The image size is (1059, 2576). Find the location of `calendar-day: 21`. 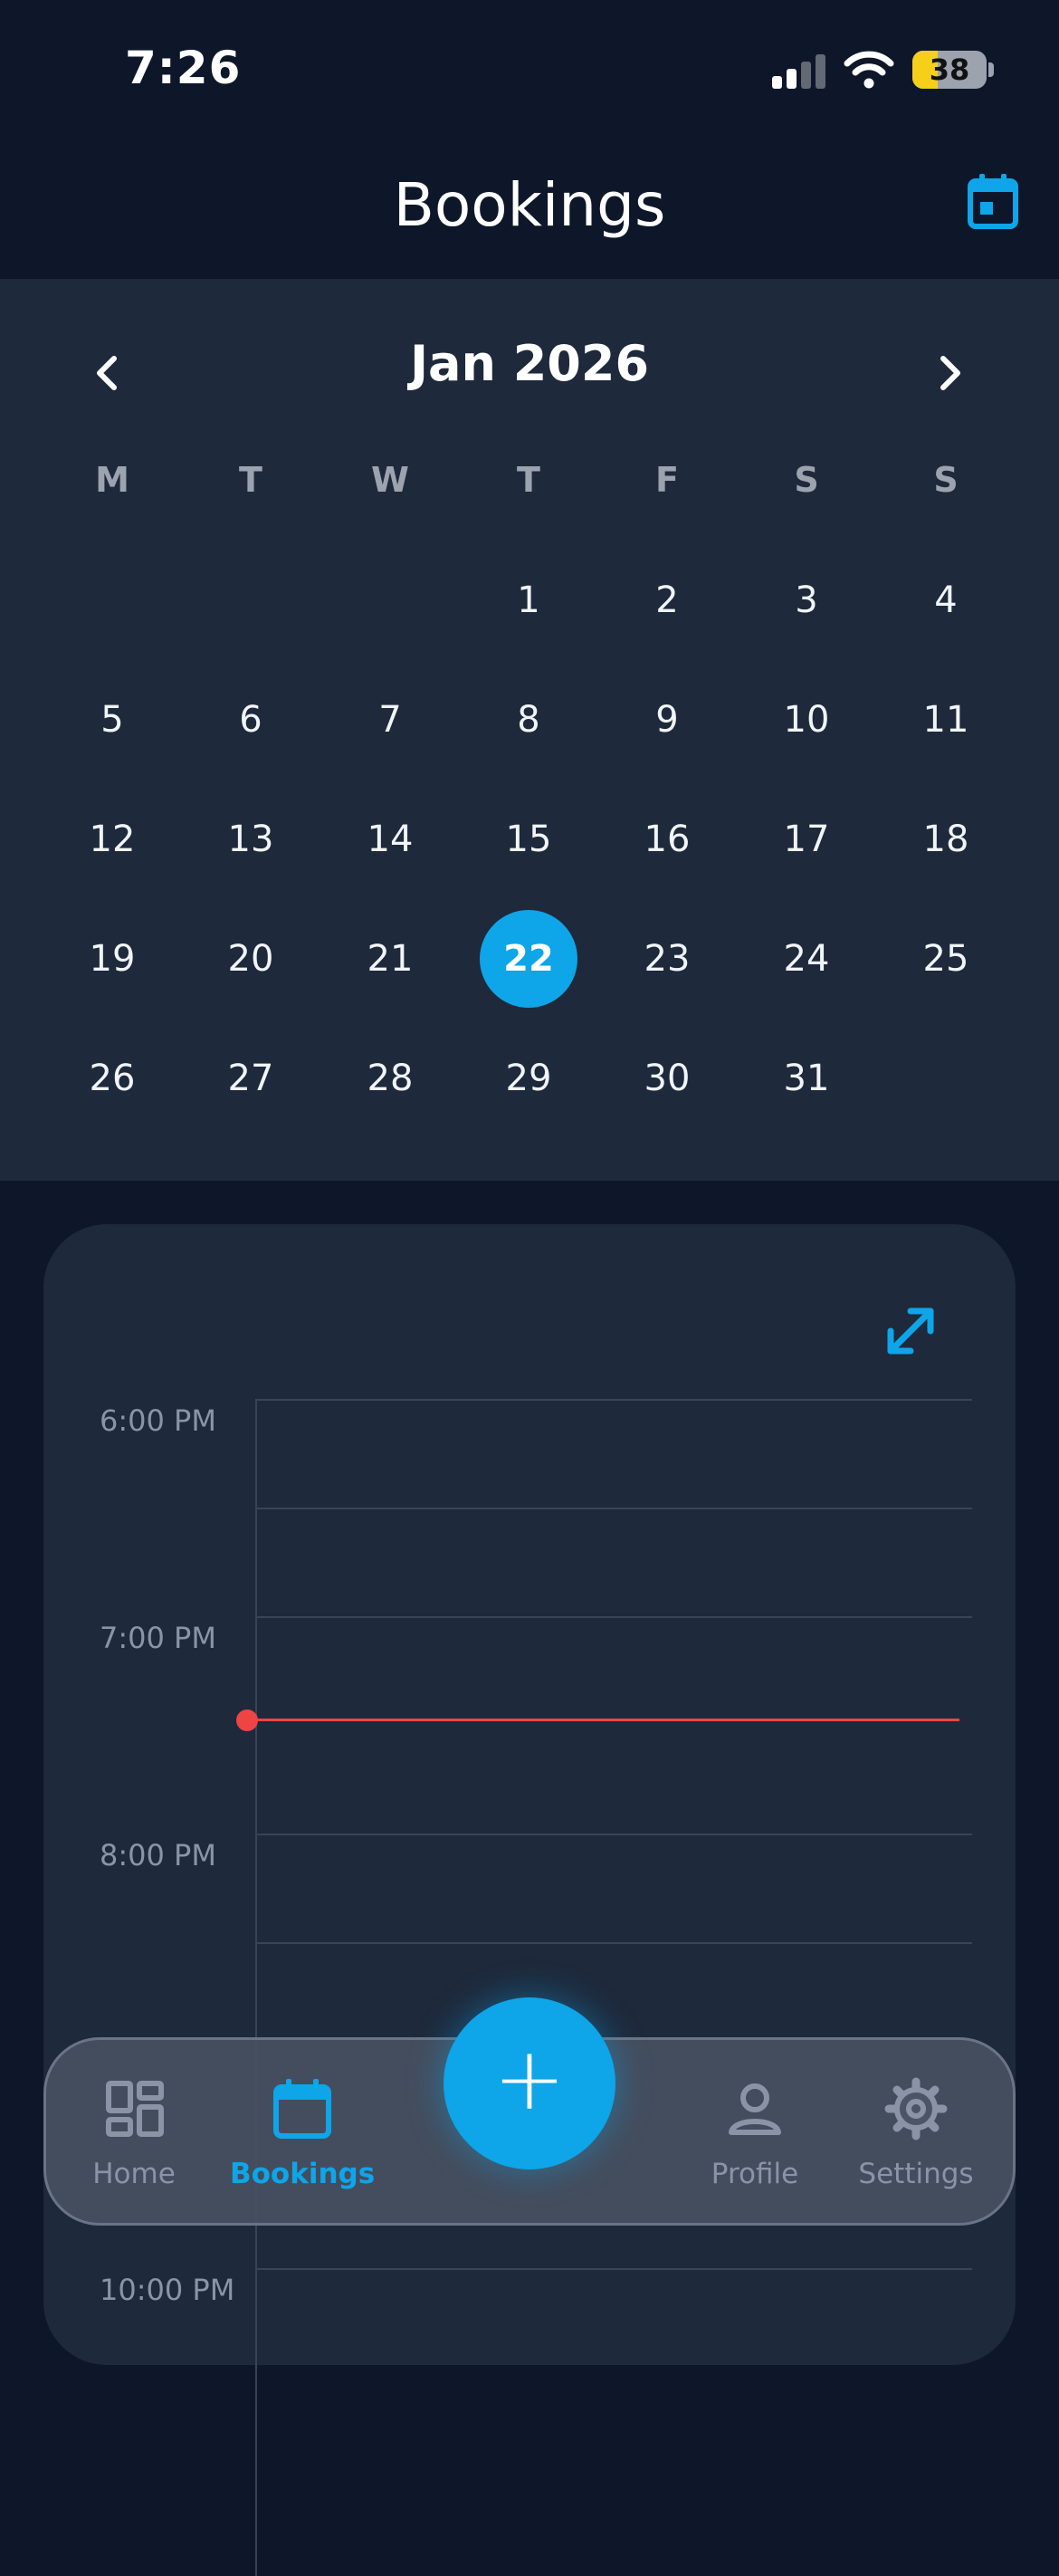

calendar-day: 21 is located at coordinates (390, 959).